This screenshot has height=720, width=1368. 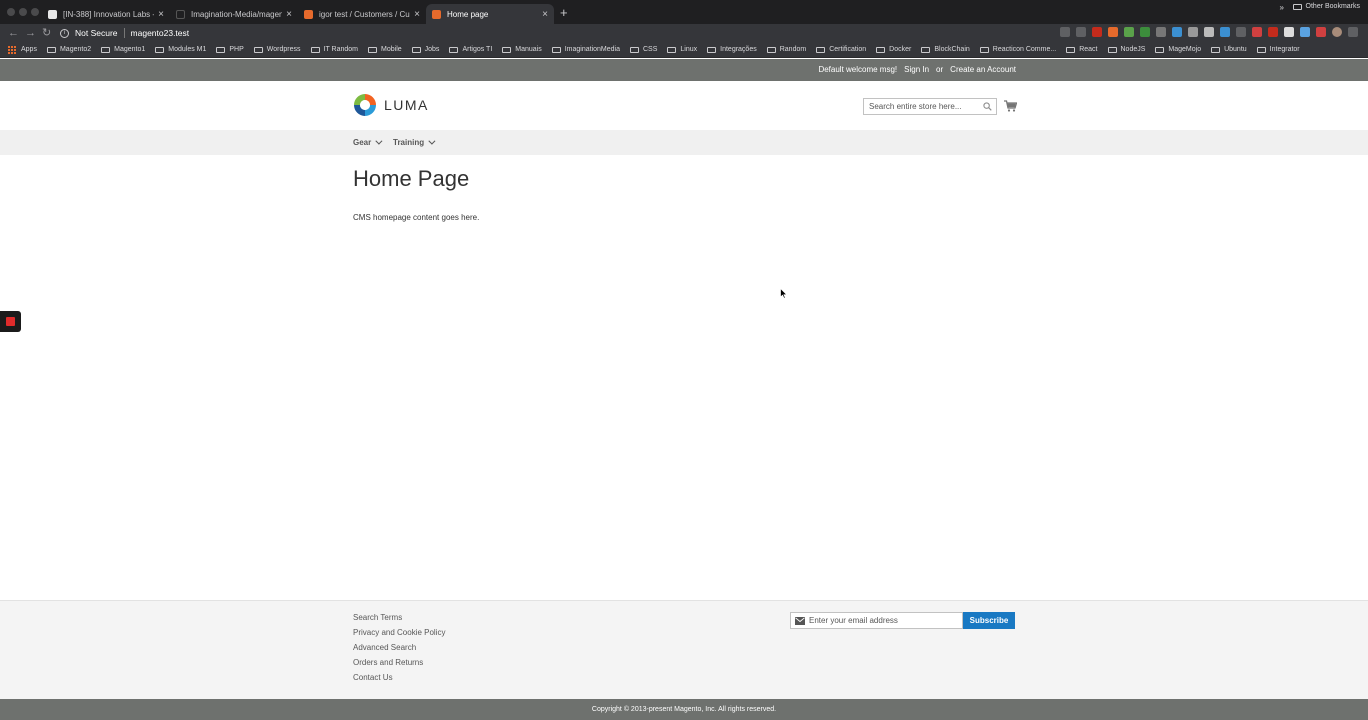 I want to click on bookmark-folder: Magento1, so click(x=123, y=49).